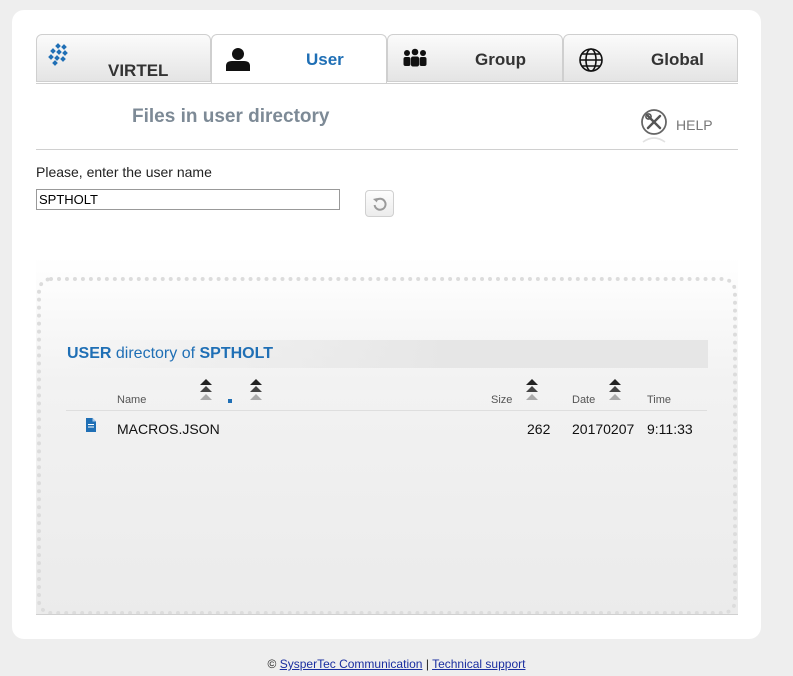 This screenshot has height=676, width=793. What do you see at coordinates (415, 61) in the screenshot?
I see `group-icon` at bounding box center [415, 61].